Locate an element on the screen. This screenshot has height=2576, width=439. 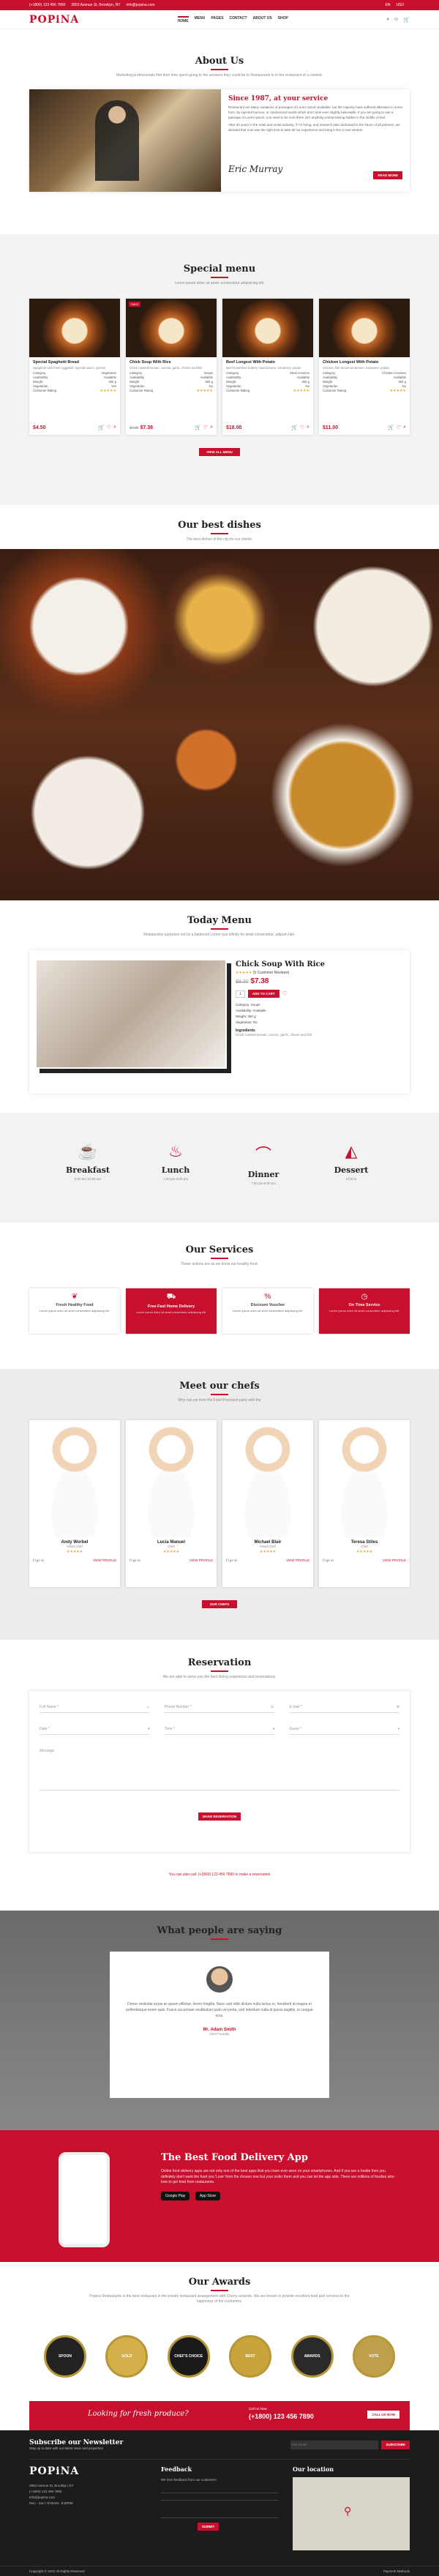
dish-name: Special Spaghetti Bread is located at coordinates (74, 362).